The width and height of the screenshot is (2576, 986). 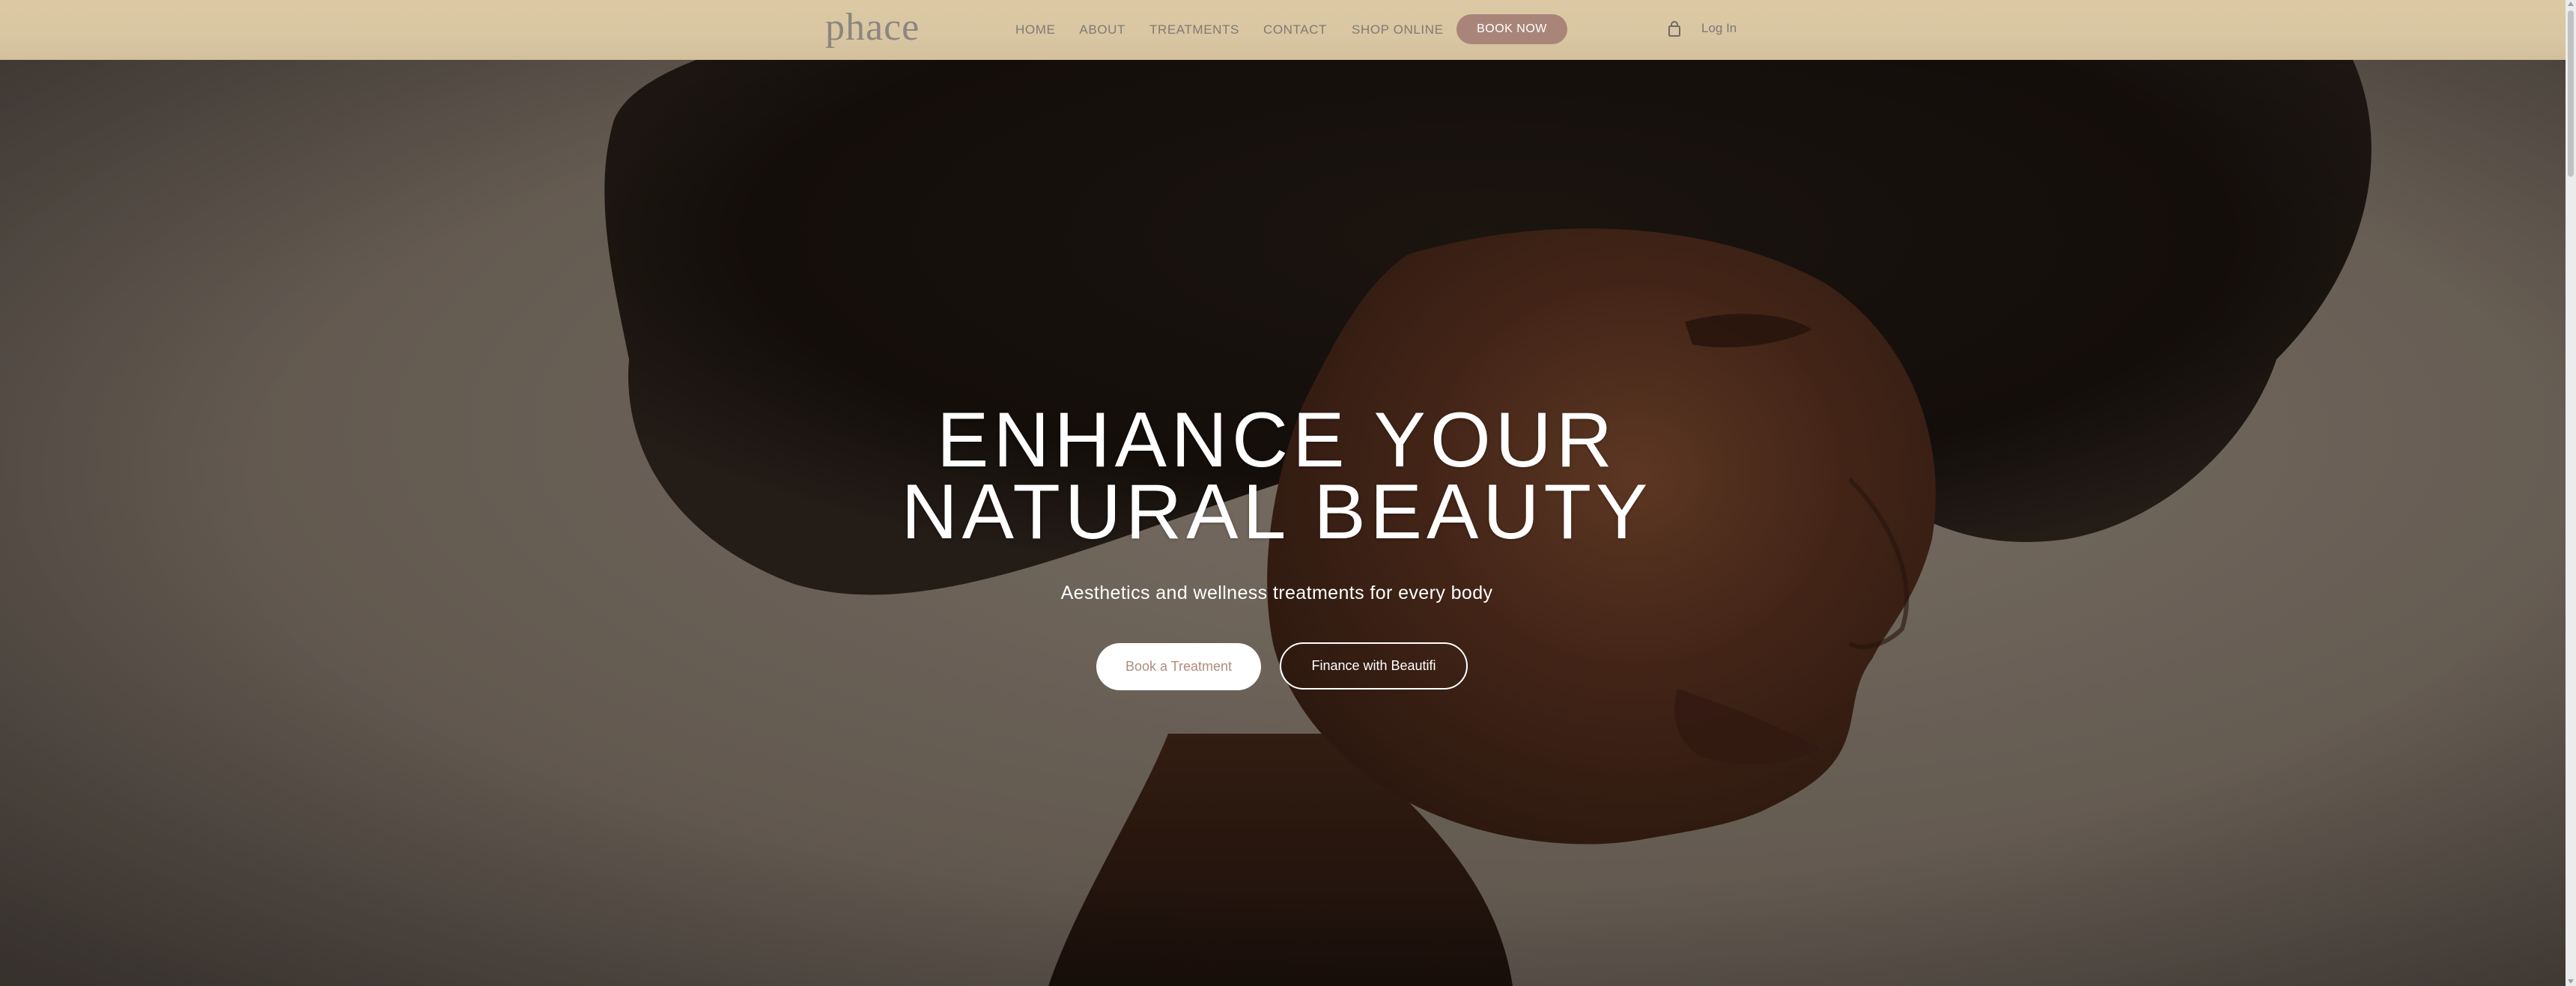 I want to click on hero-headline: ENHANCE YOUR NATURAL BEAUTY, so click(x=1277, y=476).